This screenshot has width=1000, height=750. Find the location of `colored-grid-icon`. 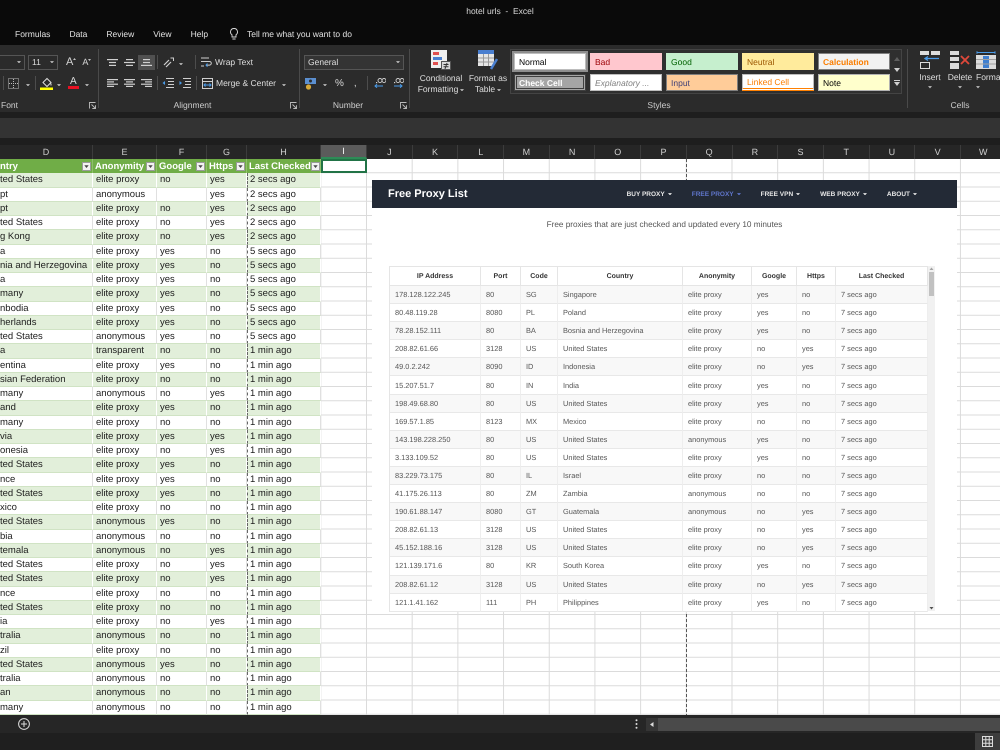

colored-grid-icon is located at coordinates (441, 60).